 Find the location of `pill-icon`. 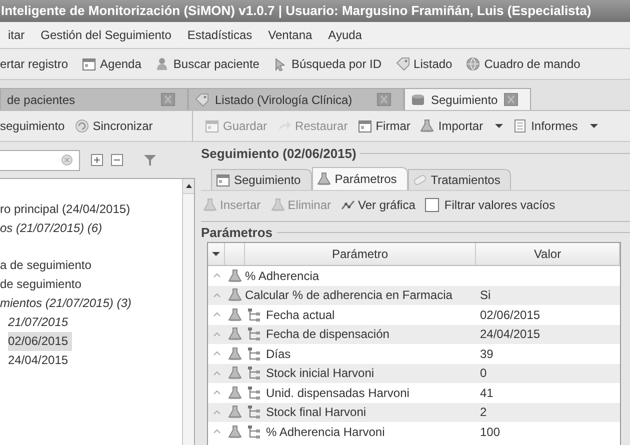

pill-icon is located at coordinates (419, 180).